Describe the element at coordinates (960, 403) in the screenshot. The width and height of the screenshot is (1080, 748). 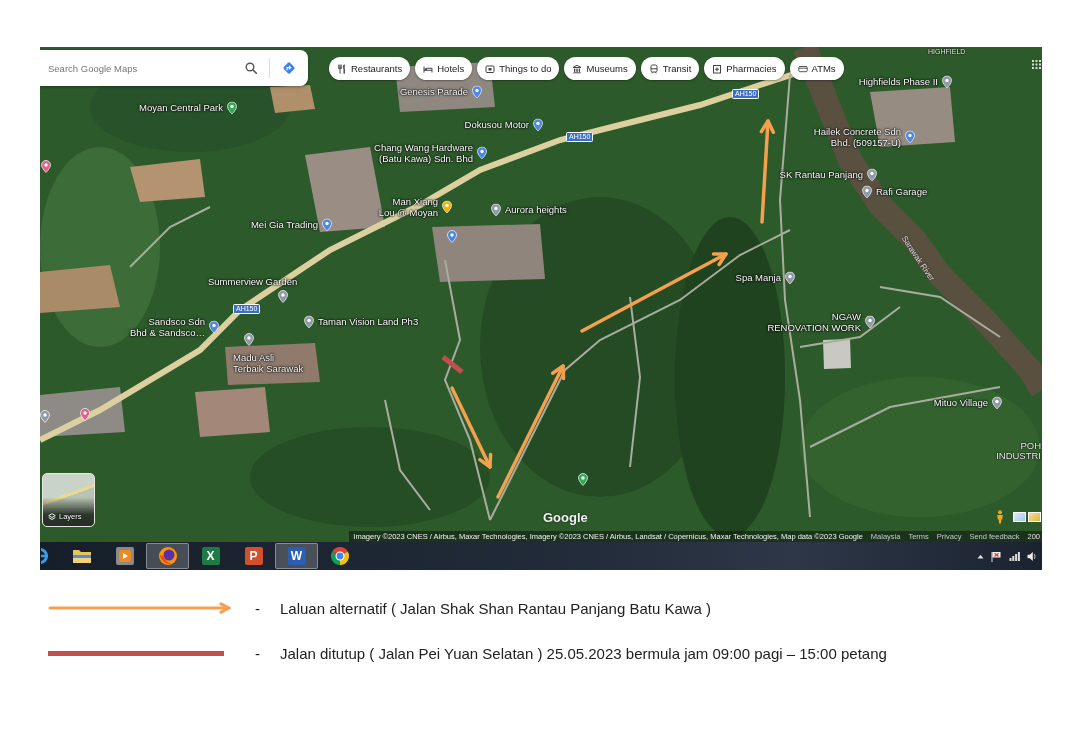
I see `place-label: Mituo Village` at that location.